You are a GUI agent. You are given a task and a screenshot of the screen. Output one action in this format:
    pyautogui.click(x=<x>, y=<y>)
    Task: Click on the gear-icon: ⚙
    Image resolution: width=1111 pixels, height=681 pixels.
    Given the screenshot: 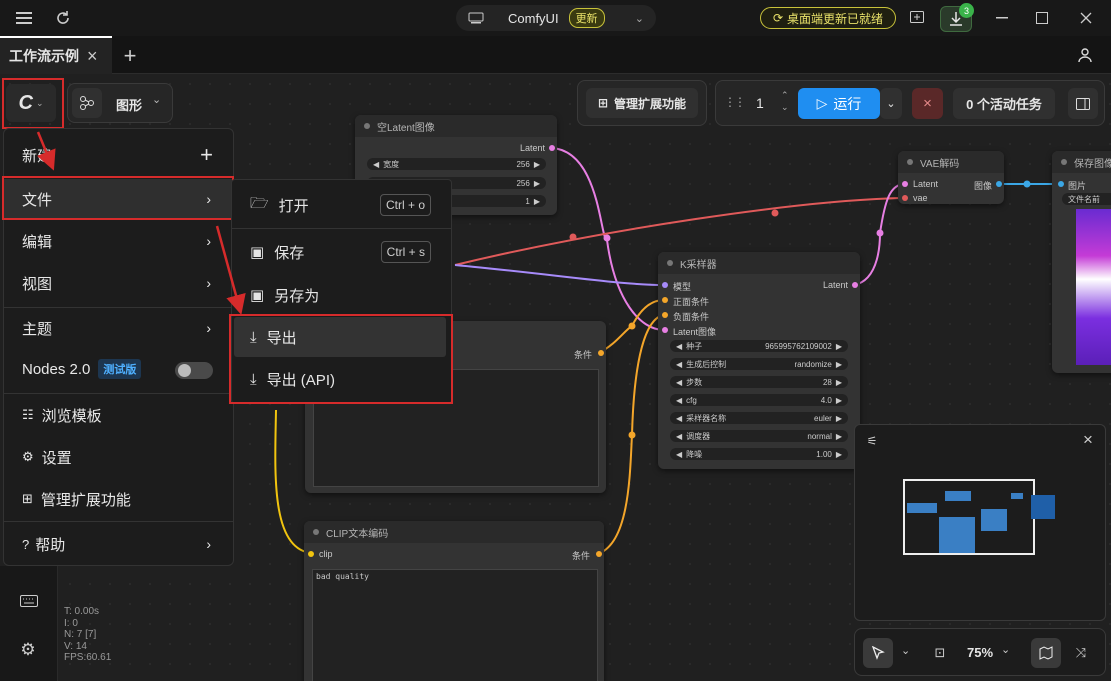 What is the action you would take?
    pyautogui.click(x=28, y=650)
    